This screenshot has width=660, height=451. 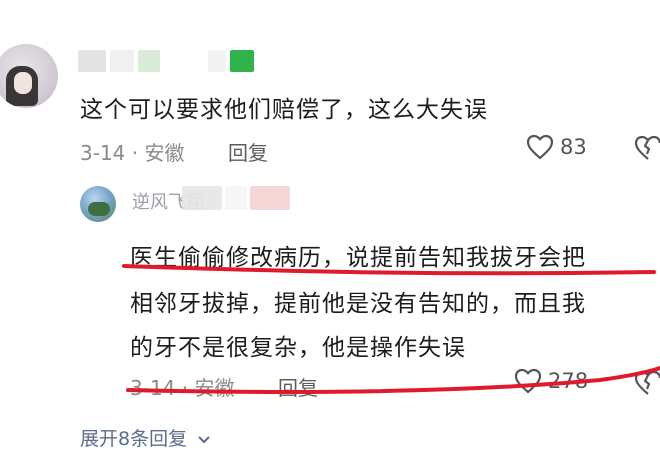 What do you see at coordinates (204, 440) in the screenshot?
I see `chevron-down-icon` at bounding box center [204, 440].